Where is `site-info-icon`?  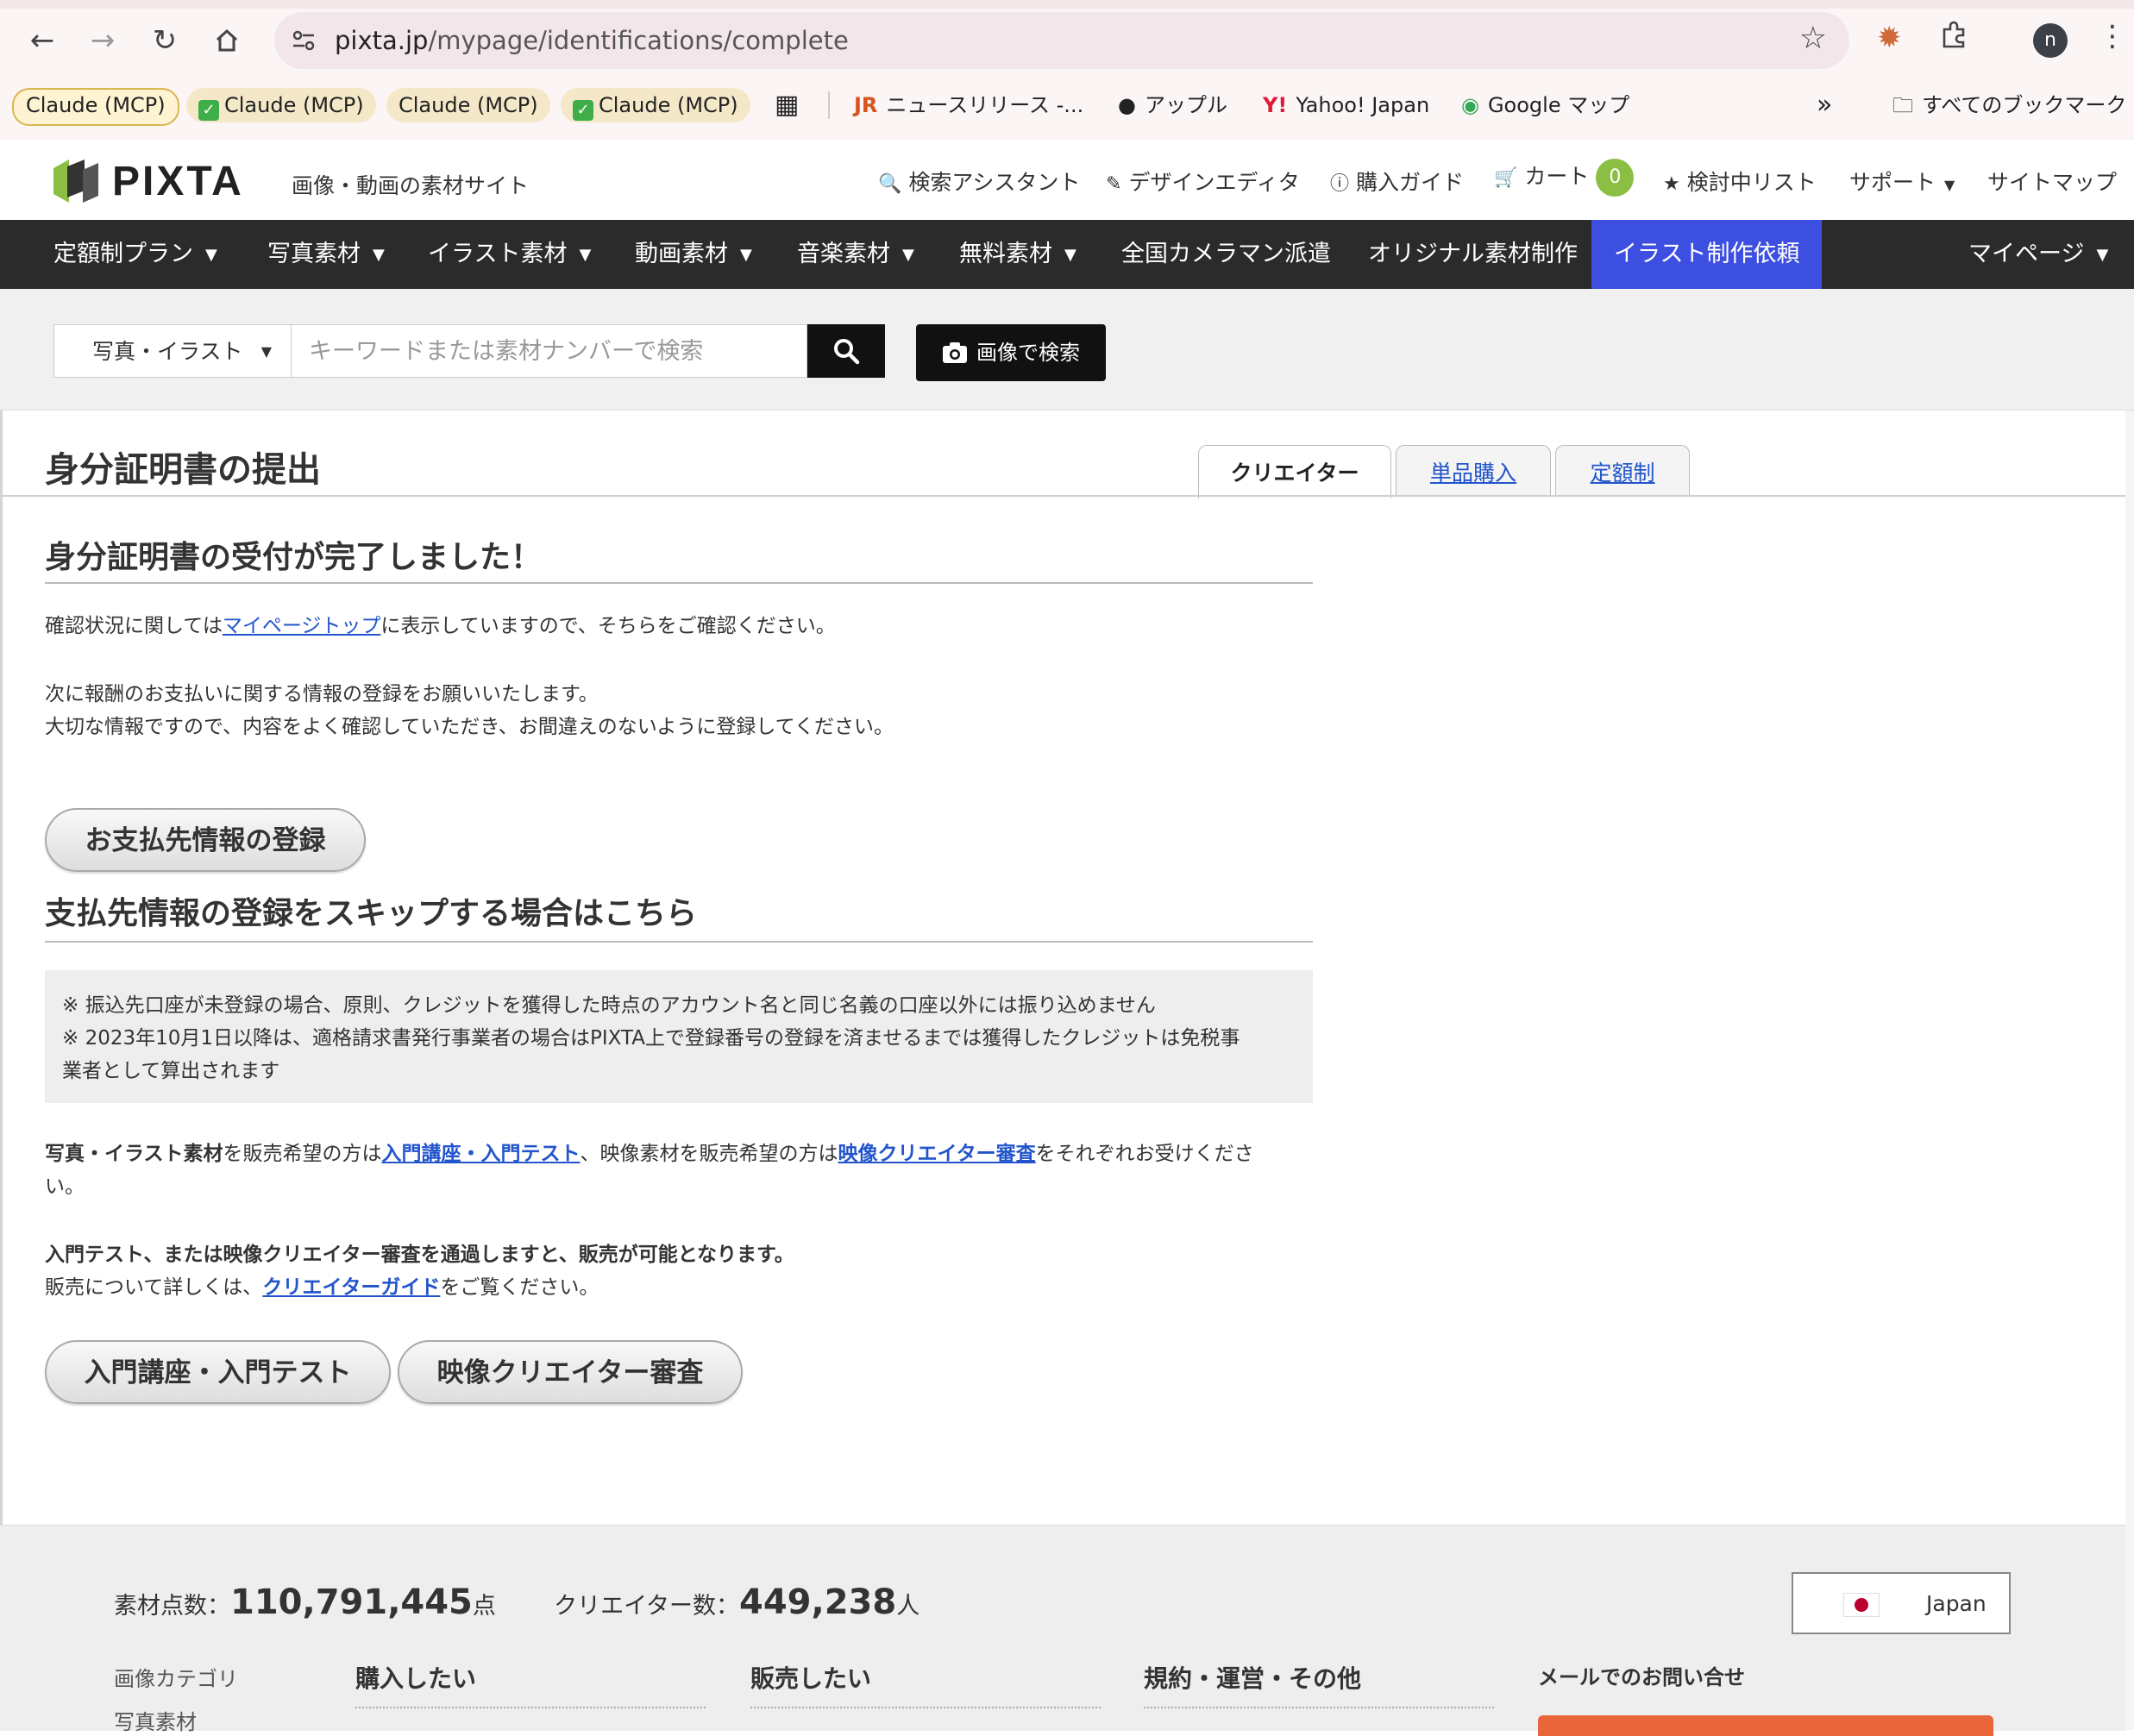
site-info-icon is located at coordinates (304, 41).